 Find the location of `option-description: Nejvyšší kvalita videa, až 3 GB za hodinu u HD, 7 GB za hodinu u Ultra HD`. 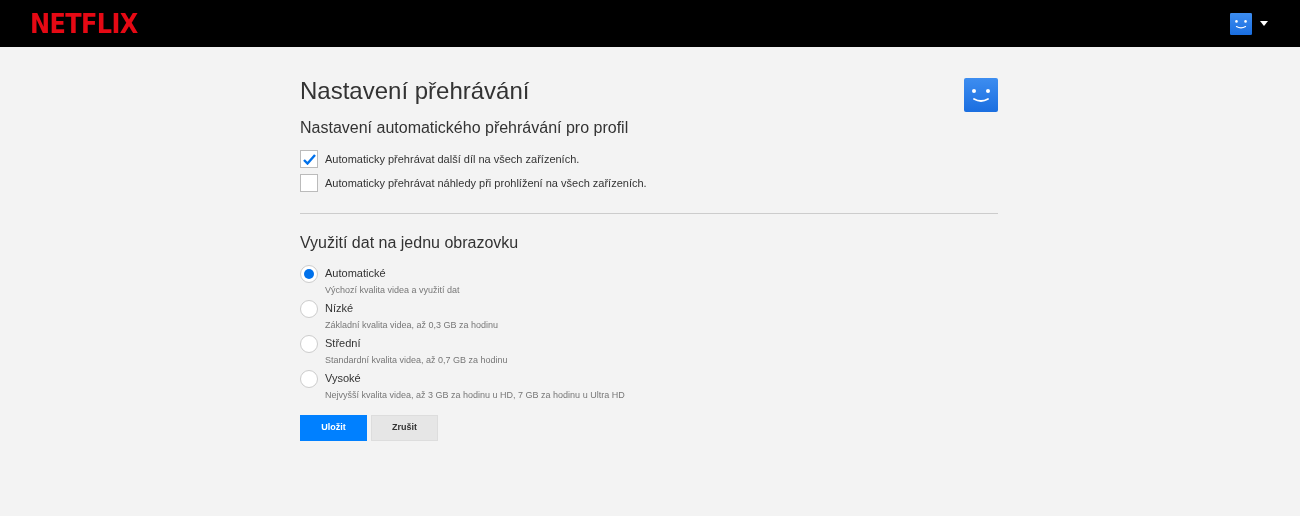

option-description: Nejvyšší kvalita videa, až 3 GB za hodinu u HD, 7 GB za hodinu u Ultra HD is located at coordinates (475, 395).